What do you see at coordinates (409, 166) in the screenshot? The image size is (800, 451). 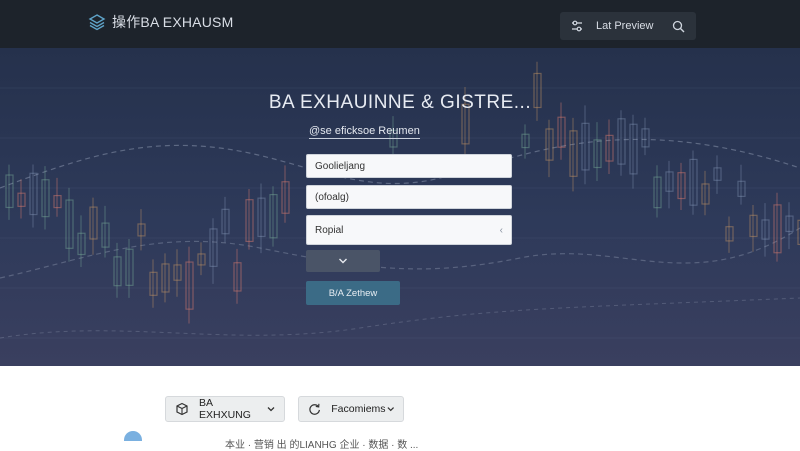 I see `text-input-1: Goolieljang` at bounding box center [409, 166].